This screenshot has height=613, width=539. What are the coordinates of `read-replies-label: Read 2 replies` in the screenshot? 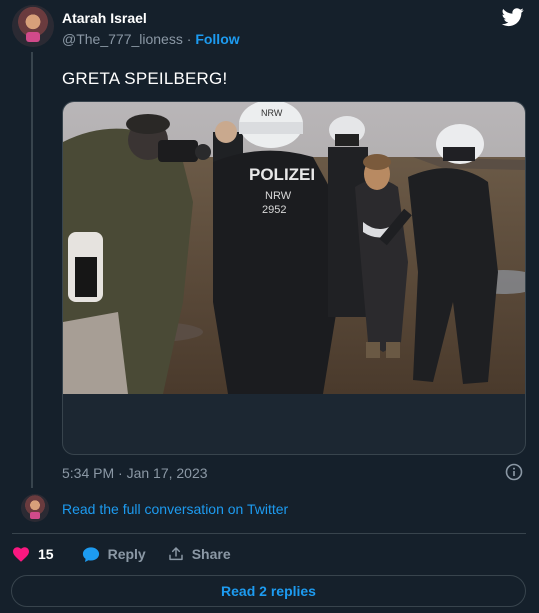 It's located at (268, 591).